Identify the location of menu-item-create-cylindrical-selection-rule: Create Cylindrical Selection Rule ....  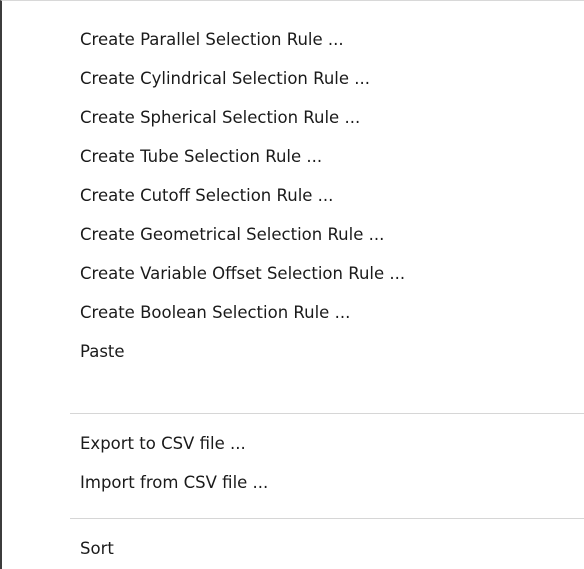
(293, 79).